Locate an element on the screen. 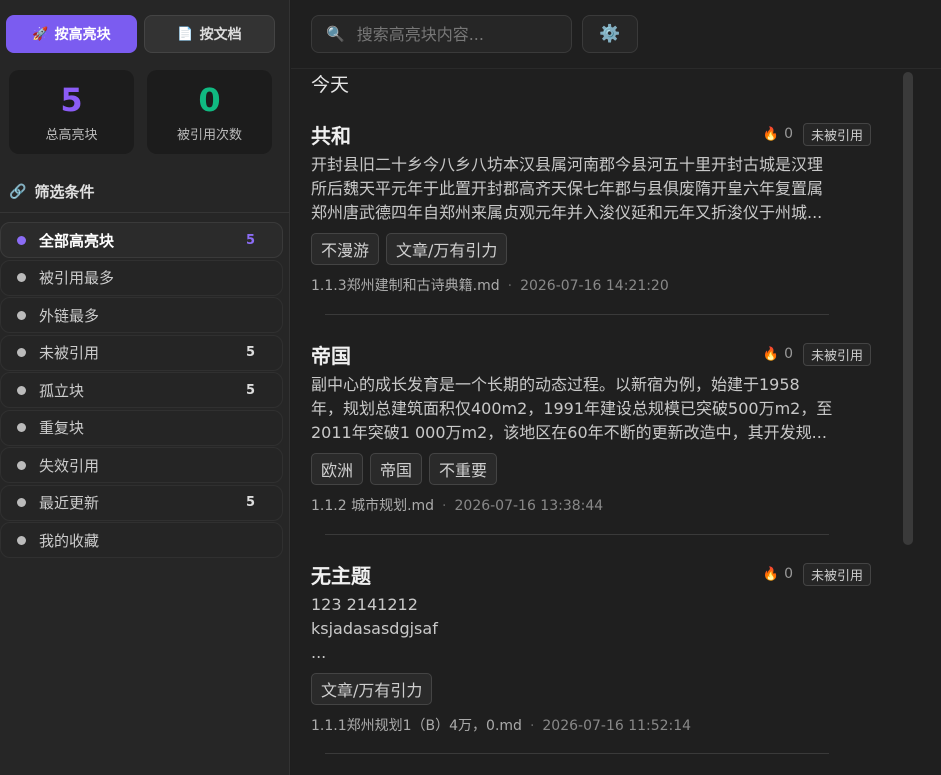 The width and height of the screenshot is (941, 775). filter-label: 孤立块 is located at coordinates (62, 390).